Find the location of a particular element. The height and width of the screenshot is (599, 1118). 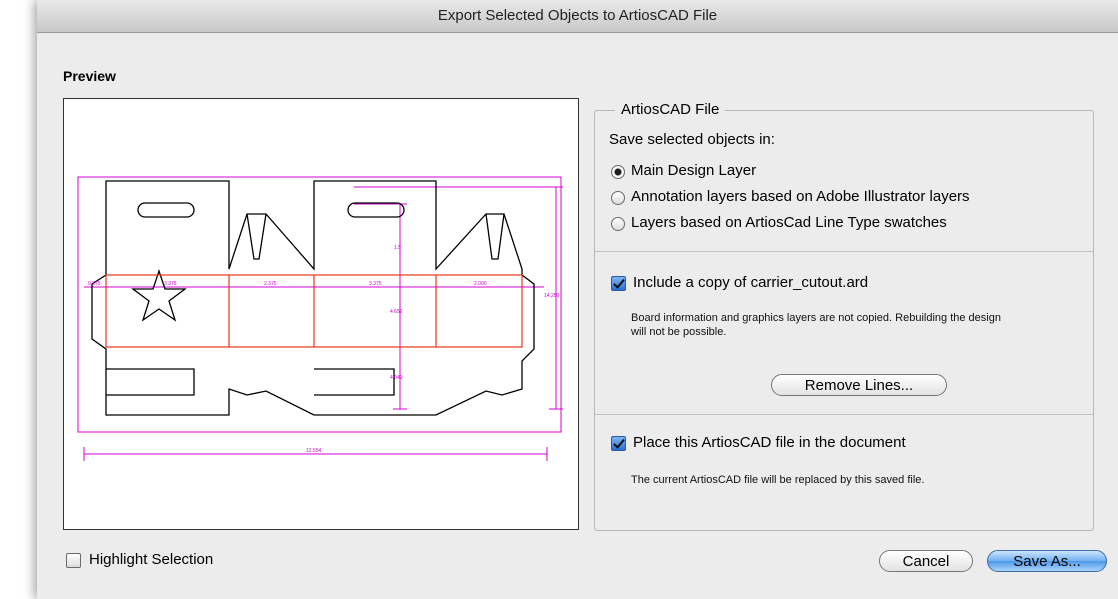

dim-glue-flap: 0.375 is located at coordinates (94, 284).